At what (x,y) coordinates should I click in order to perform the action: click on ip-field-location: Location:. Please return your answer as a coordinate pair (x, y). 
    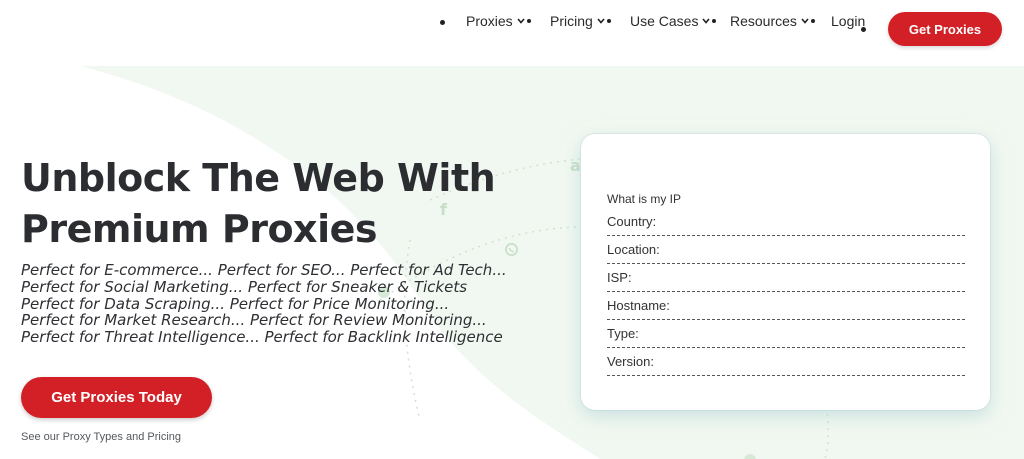
    Looking at the image, I should click on (786, 253).